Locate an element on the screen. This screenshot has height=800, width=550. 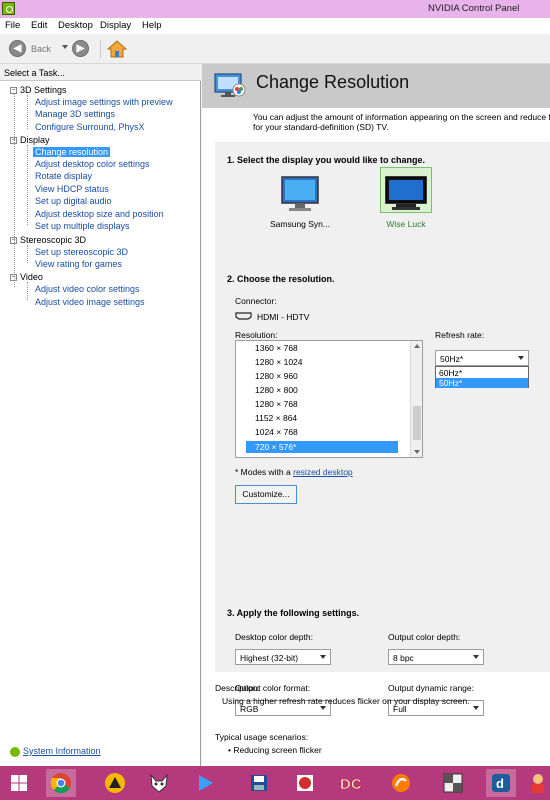
category-video: − Video is located at coordinates (26, 277).